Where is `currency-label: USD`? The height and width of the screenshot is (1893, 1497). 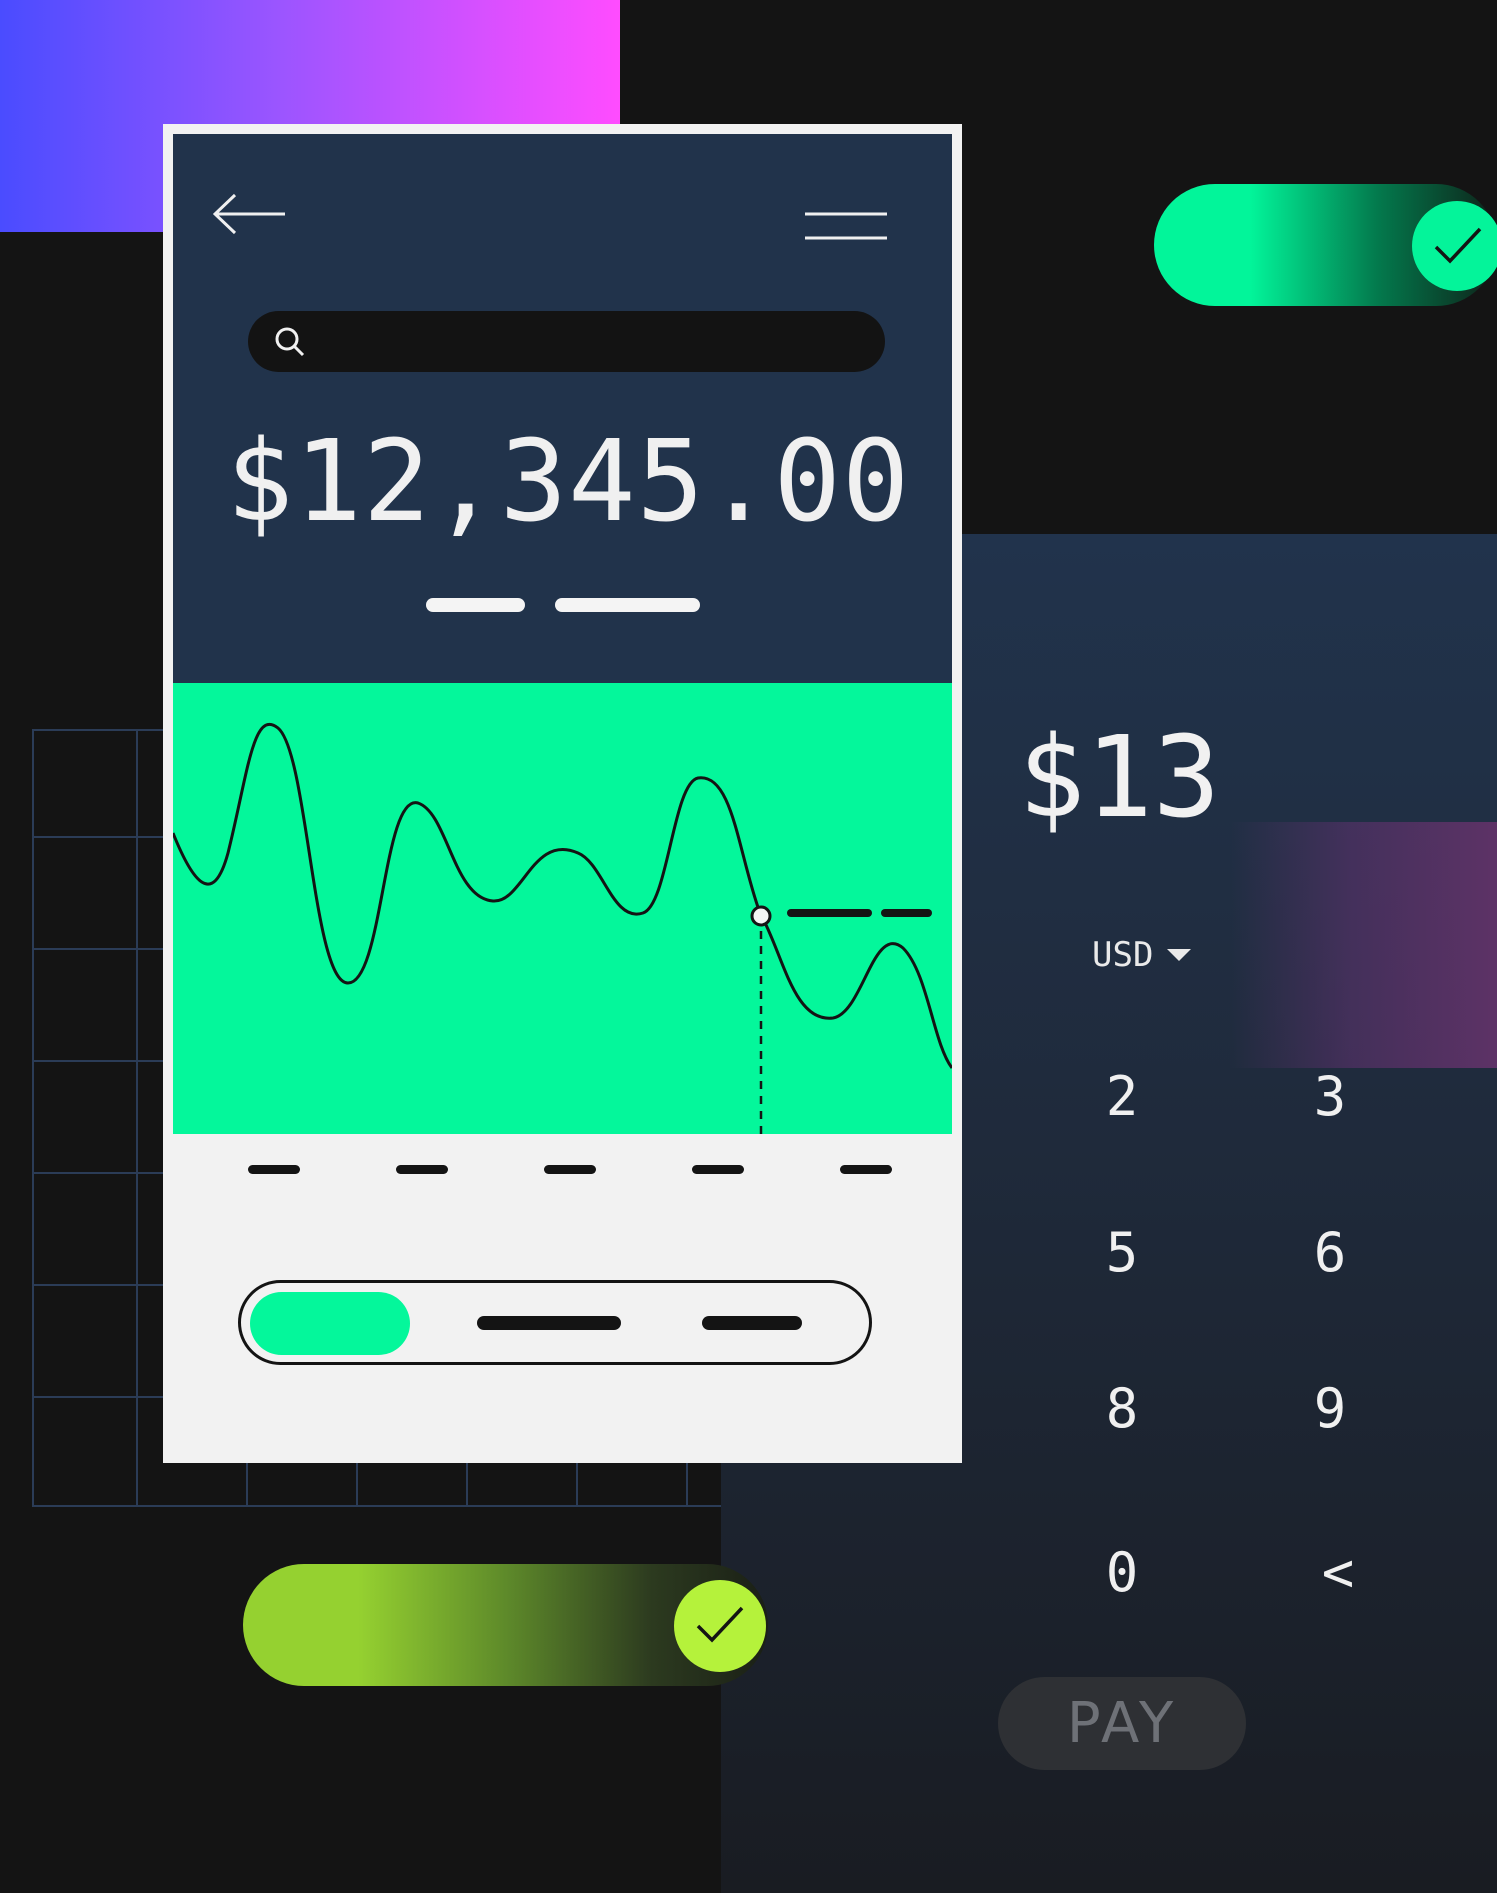
currency-label: USD is located at coordinates (1123, 955).